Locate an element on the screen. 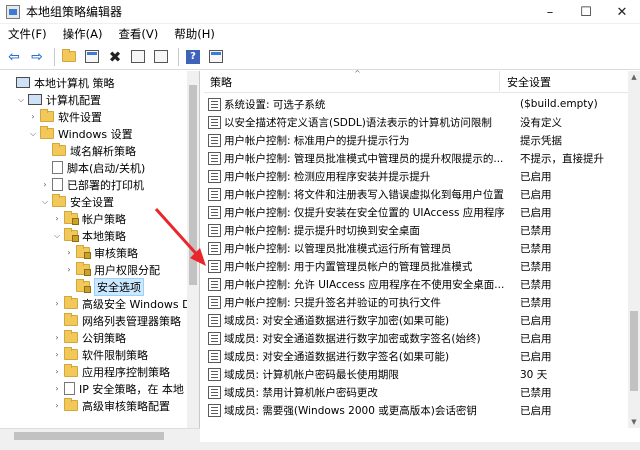 This screenshot has height=450, width=640. policy-row: 用户帐户控制: 用于内置管理员帐户的管理员批准模式 已禁用 is located at coordinates (416, 266).